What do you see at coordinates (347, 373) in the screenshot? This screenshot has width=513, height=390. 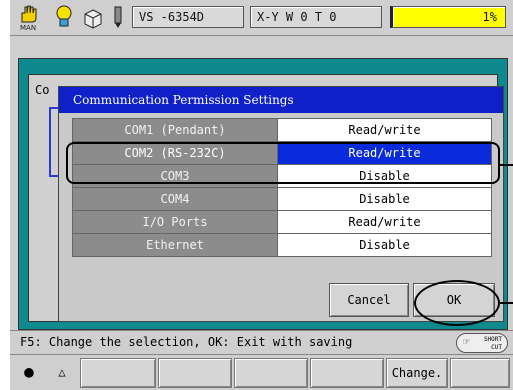 I see `f4-key` at bounding box center [347, 373].